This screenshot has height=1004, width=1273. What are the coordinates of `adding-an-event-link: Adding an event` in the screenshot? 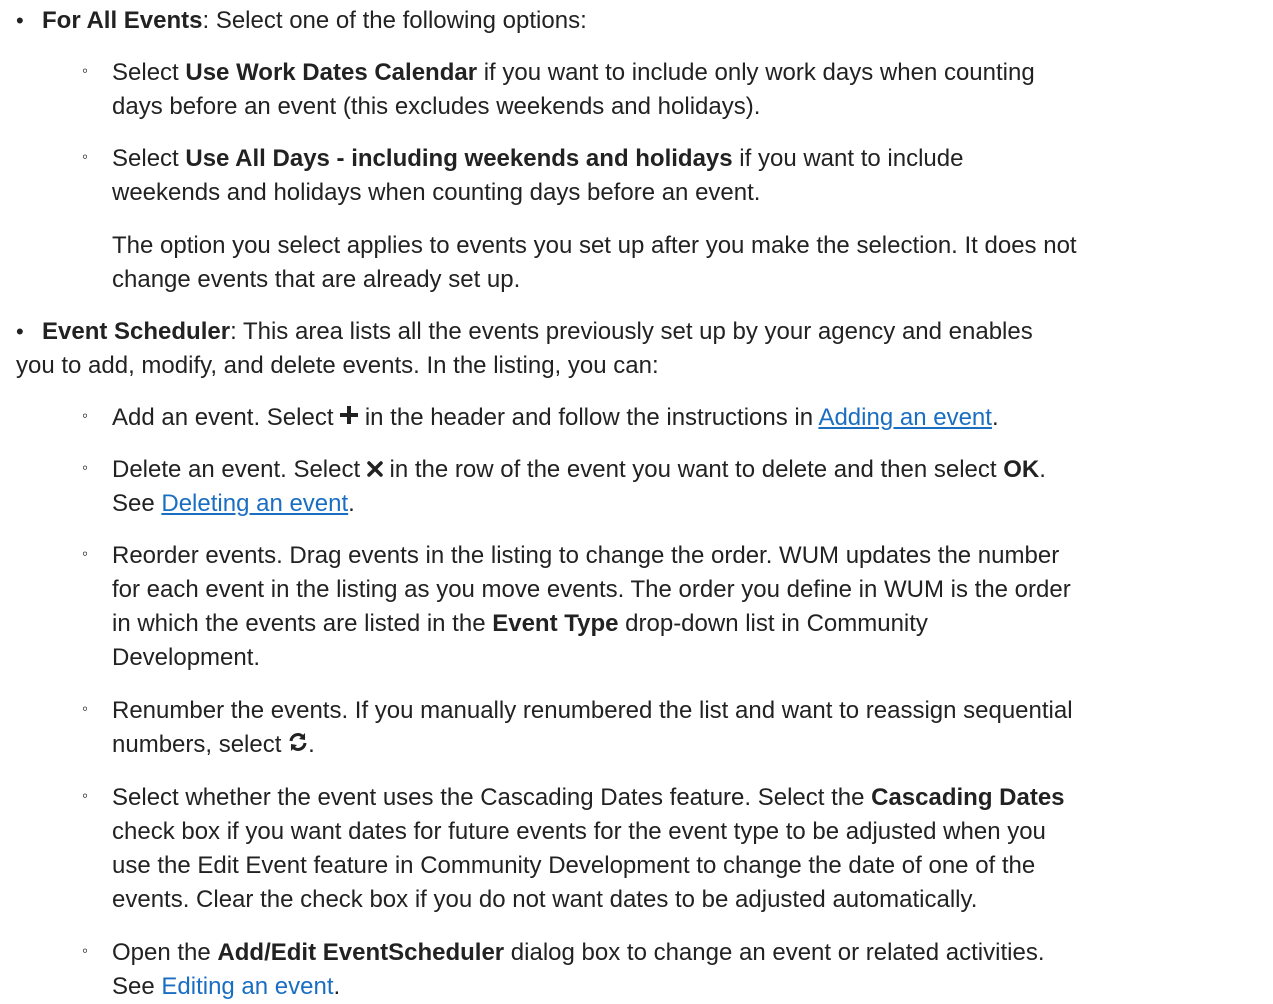 It's located at (904, 417).